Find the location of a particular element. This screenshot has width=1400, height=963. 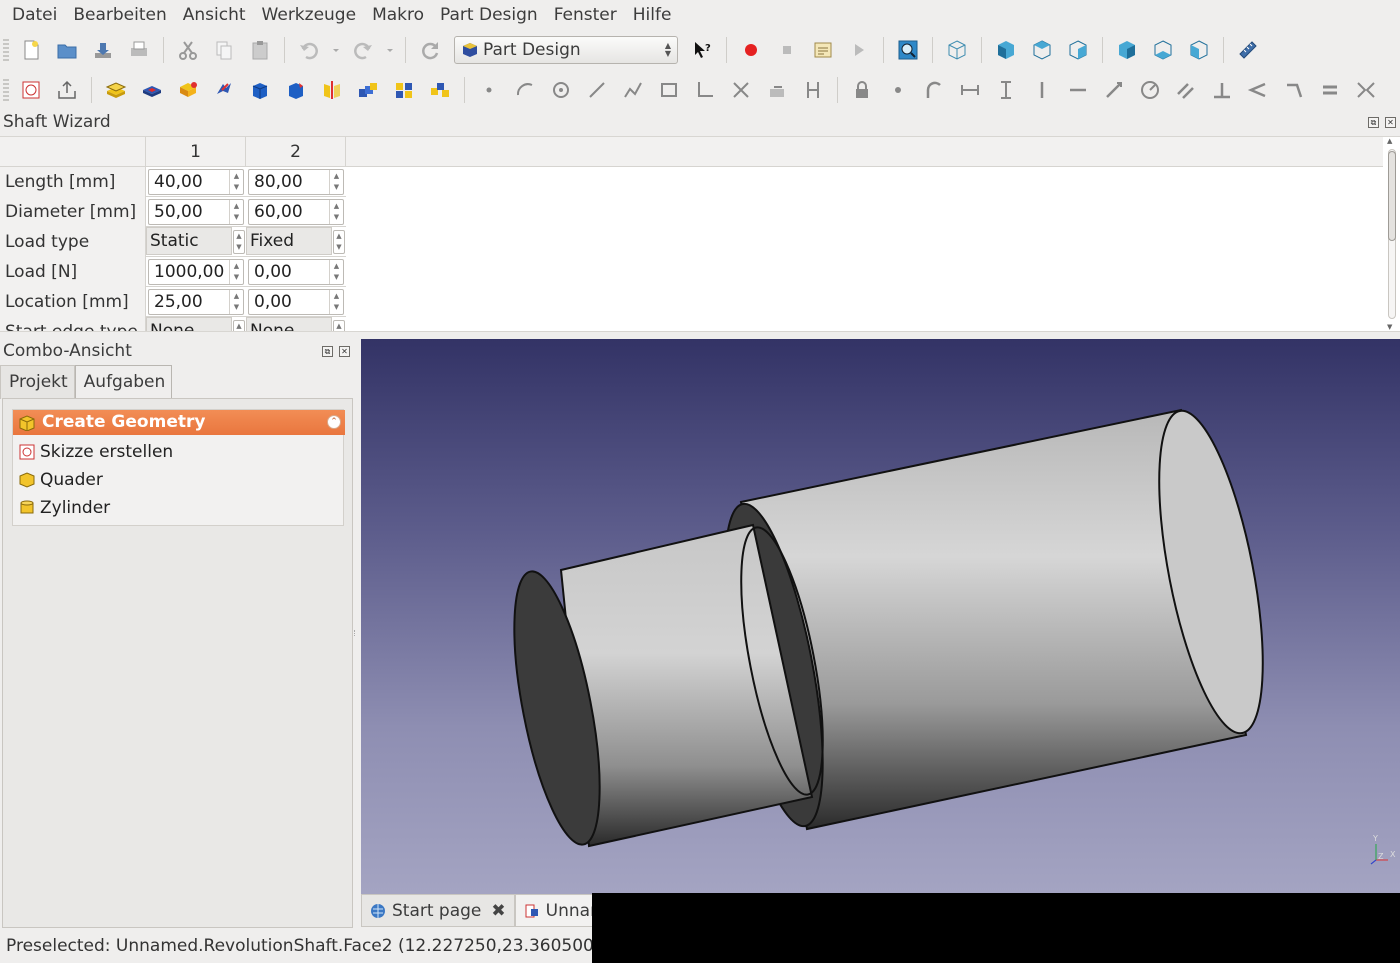

scroll-down-icon: ▼ is located at coordinates (1389, 327).